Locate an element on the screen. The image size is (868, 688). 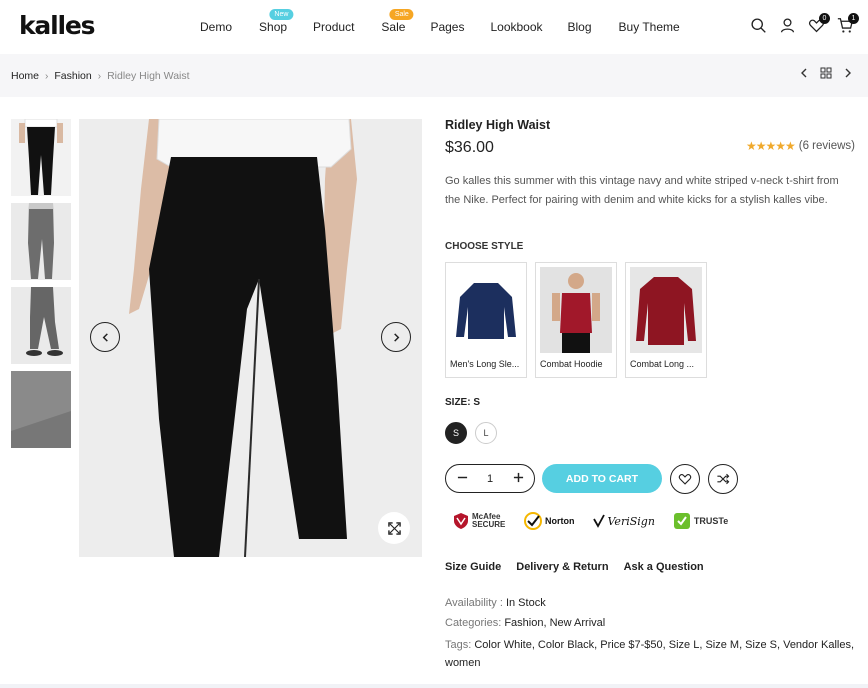
zoom-button is located at coordinates (394, 528).